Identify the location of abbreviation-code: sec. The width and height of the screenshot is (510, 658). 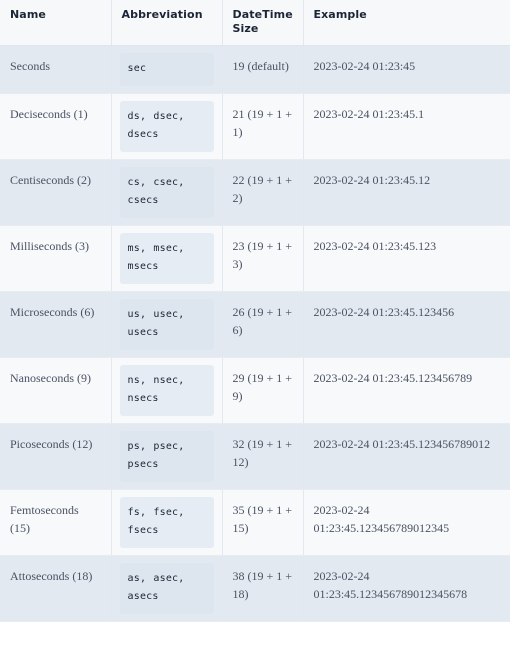
(166, 69).